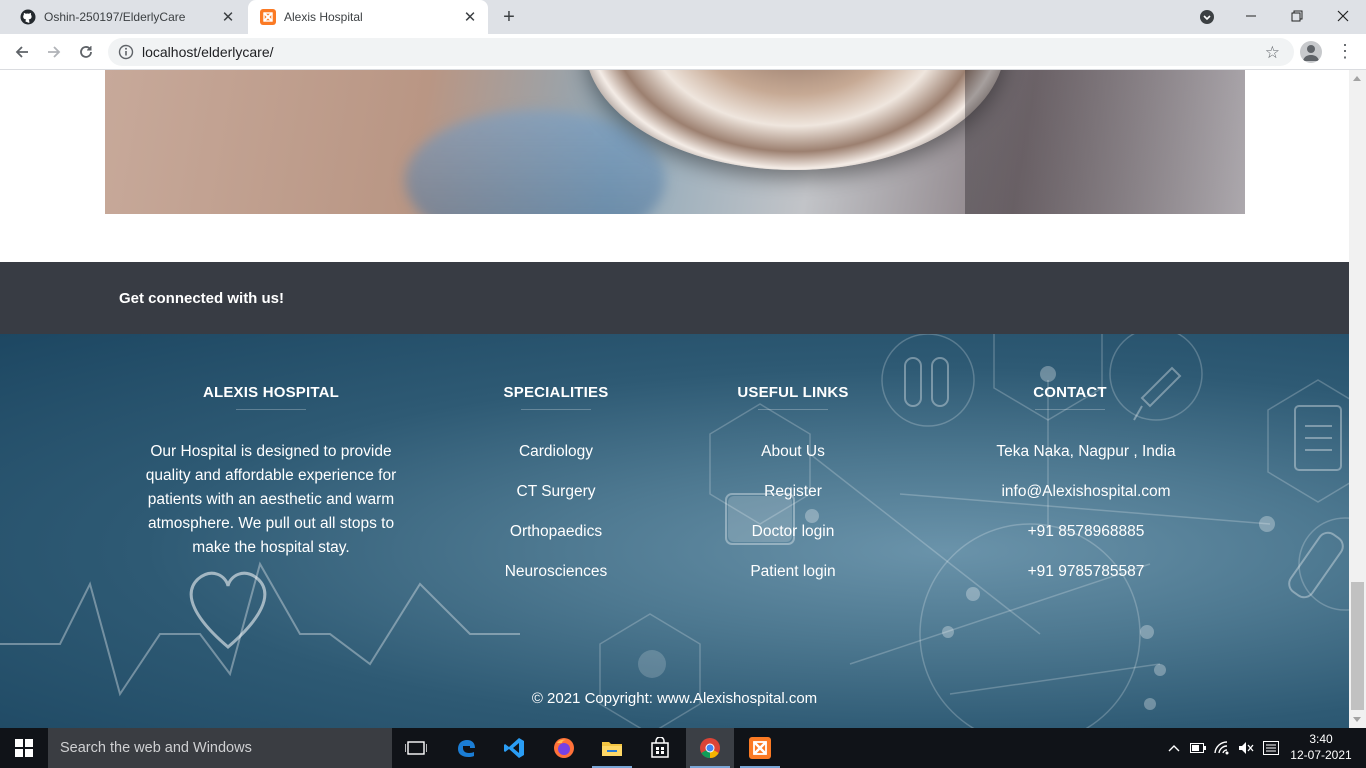  What do you see at coordinates (1086, 531) in the screenshot?
I see `contact-phone-1: +91 8578968885` at bounding box center [1086, 531].